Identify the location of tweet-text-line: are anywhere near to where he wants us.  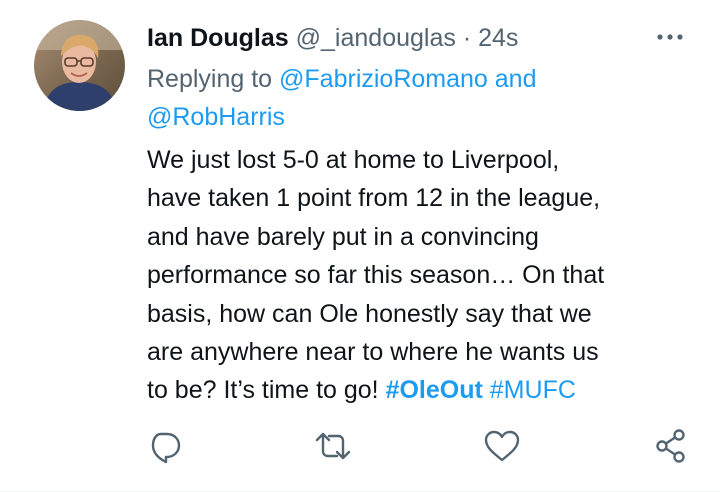
(373, 352).